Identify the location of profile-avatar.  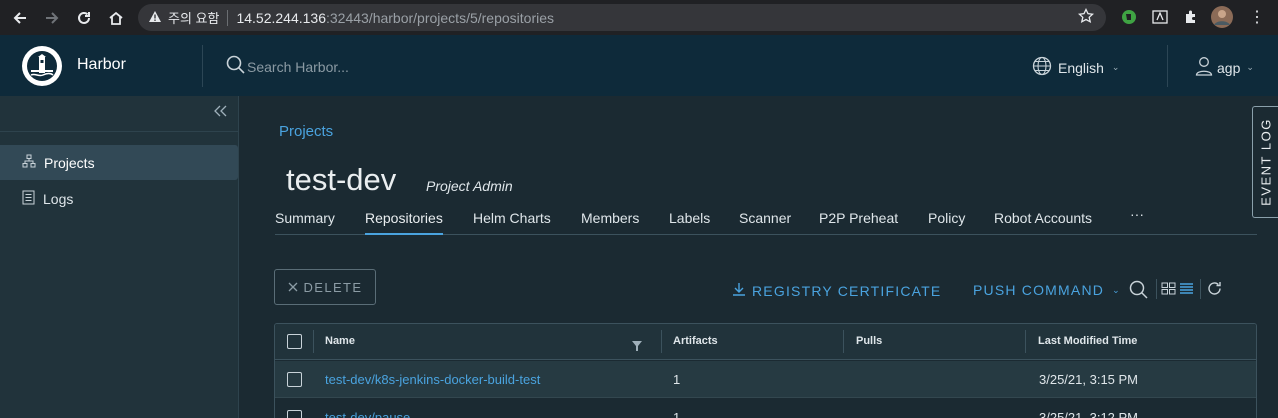
(1222, 17).